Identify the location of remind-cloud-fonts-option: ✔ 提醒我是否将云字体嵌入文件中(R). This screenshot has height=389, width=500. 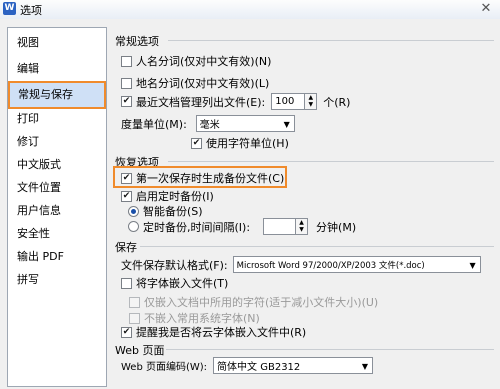
(213, 332).